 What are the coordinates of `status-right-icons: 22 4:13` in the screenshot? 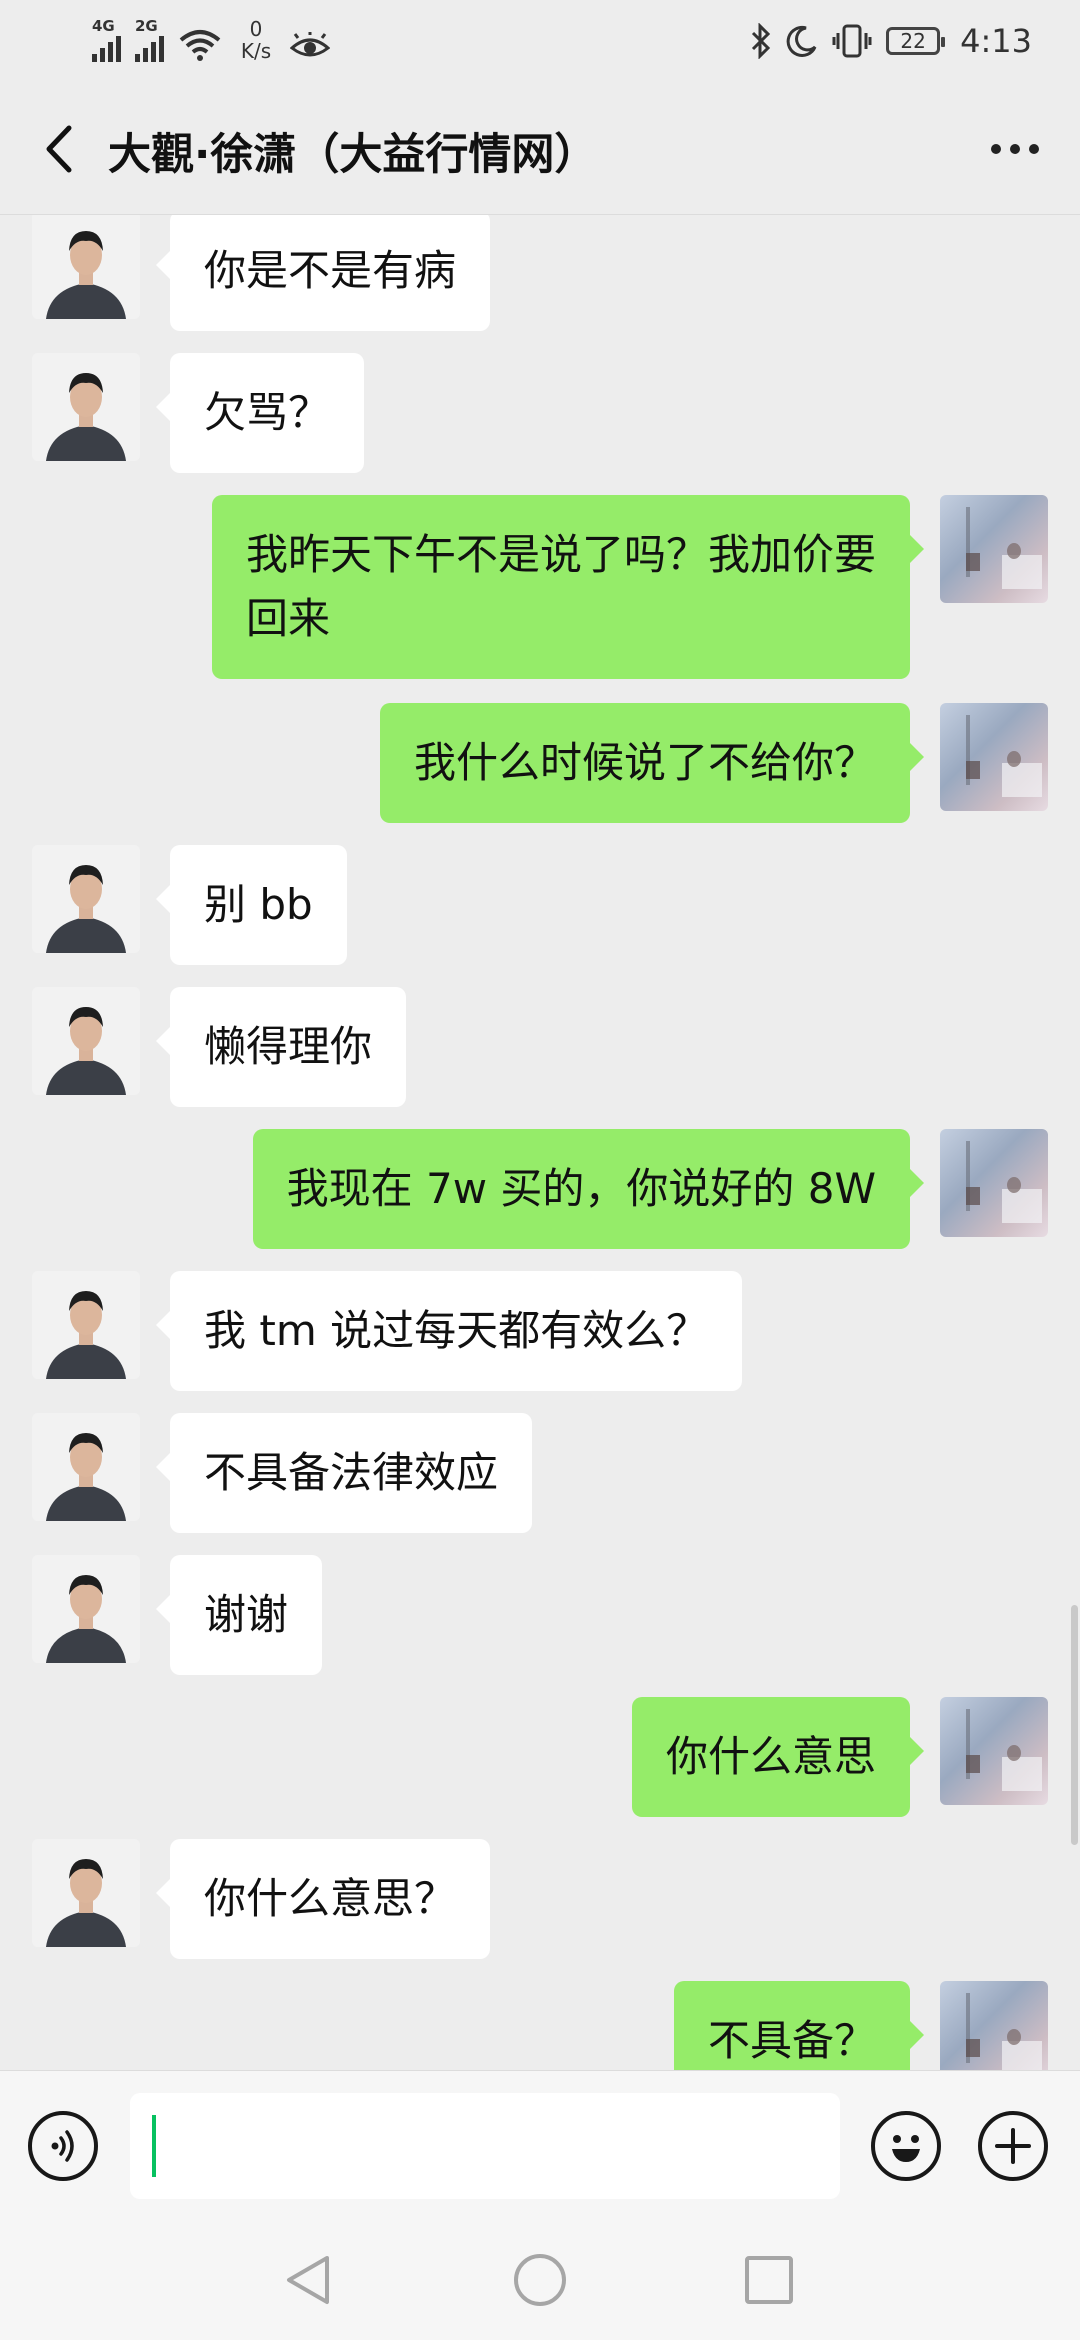 It's located at (891, 41).